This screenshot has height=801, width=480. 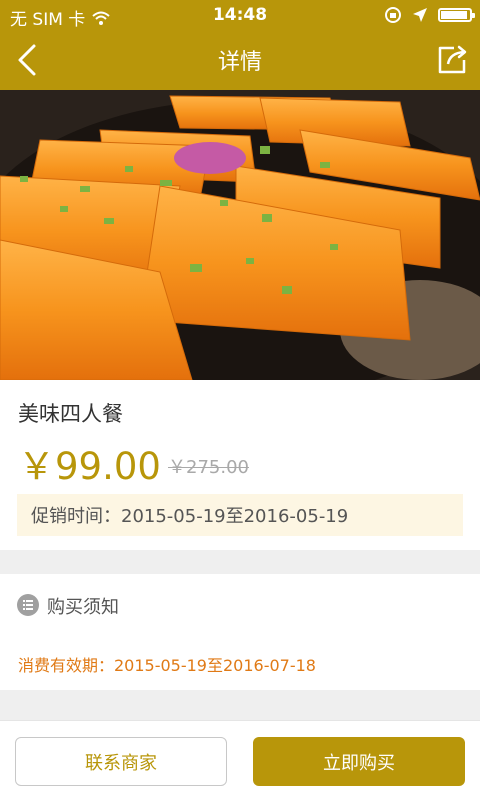 I want to click on product-name: 美味四人餐, so click(x=70, y=414).